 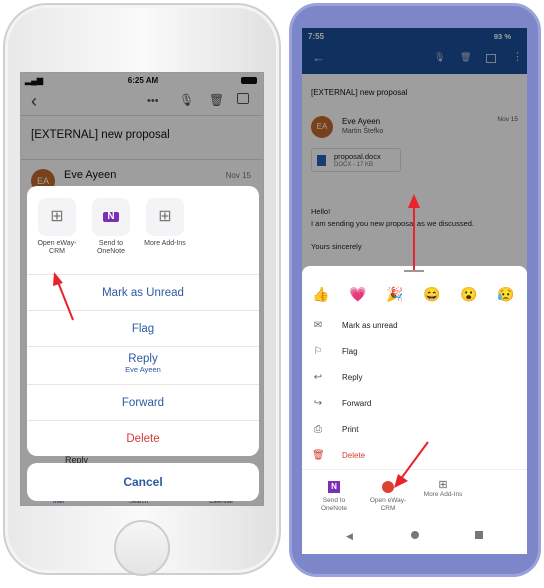 What do you see at coordinates (318, 351) in the screenshot?
I see `flag-icon: ⚐` at bounding box center [318, 351].